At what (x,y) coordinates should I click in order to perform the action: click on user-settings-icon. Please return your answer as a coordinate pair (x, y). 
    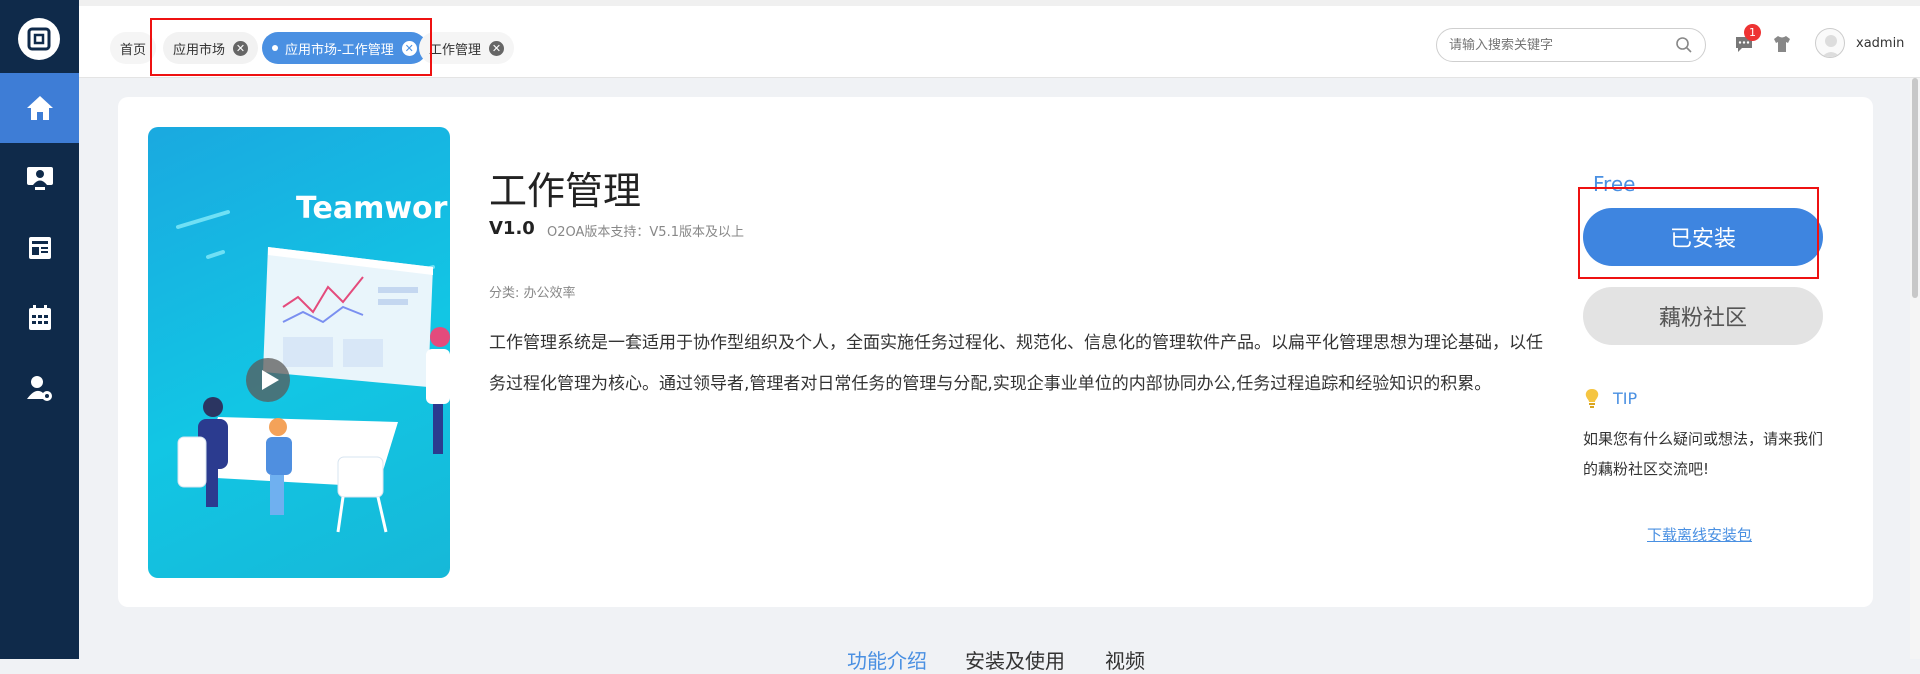
    Looking at the image, I should click on (39, 388).